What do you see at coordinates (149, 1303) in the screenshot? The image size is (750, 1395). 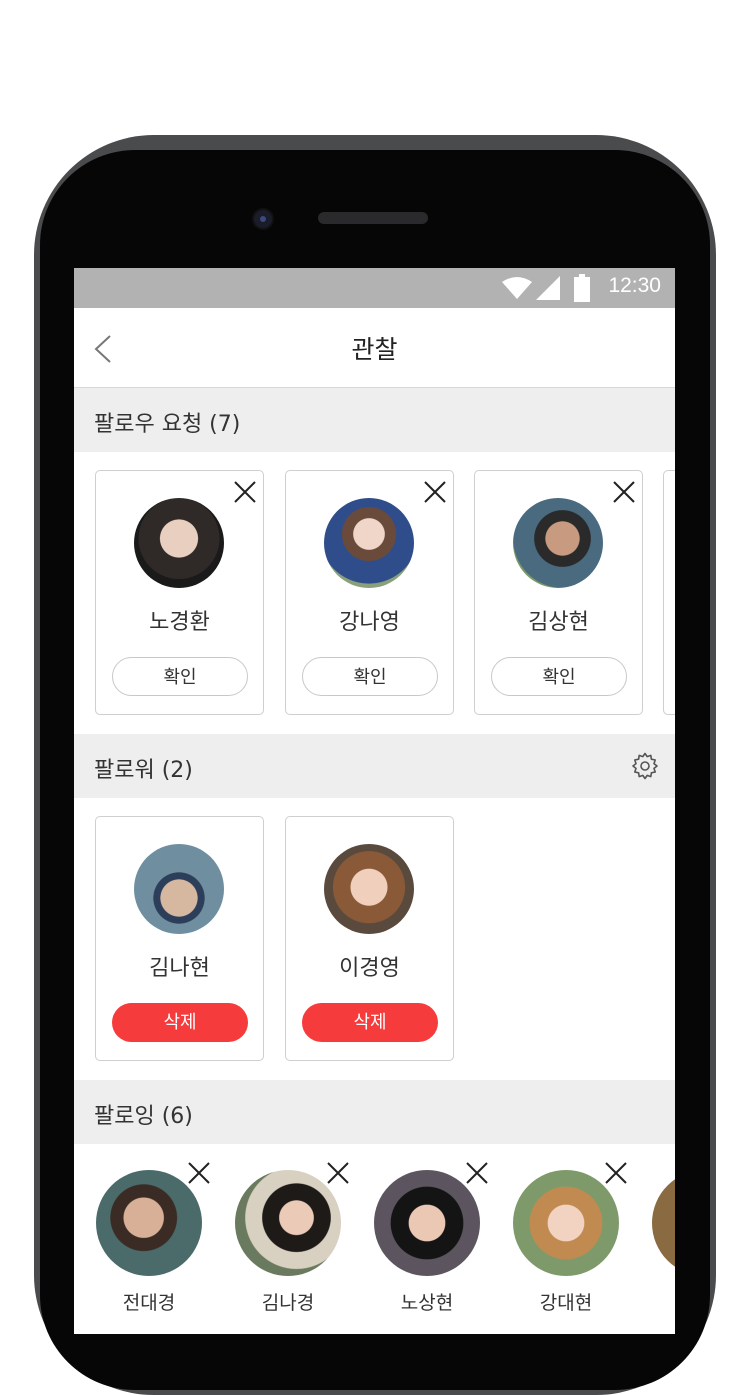 I see `user-name: 전대경` at bounding box center [149, 1303].